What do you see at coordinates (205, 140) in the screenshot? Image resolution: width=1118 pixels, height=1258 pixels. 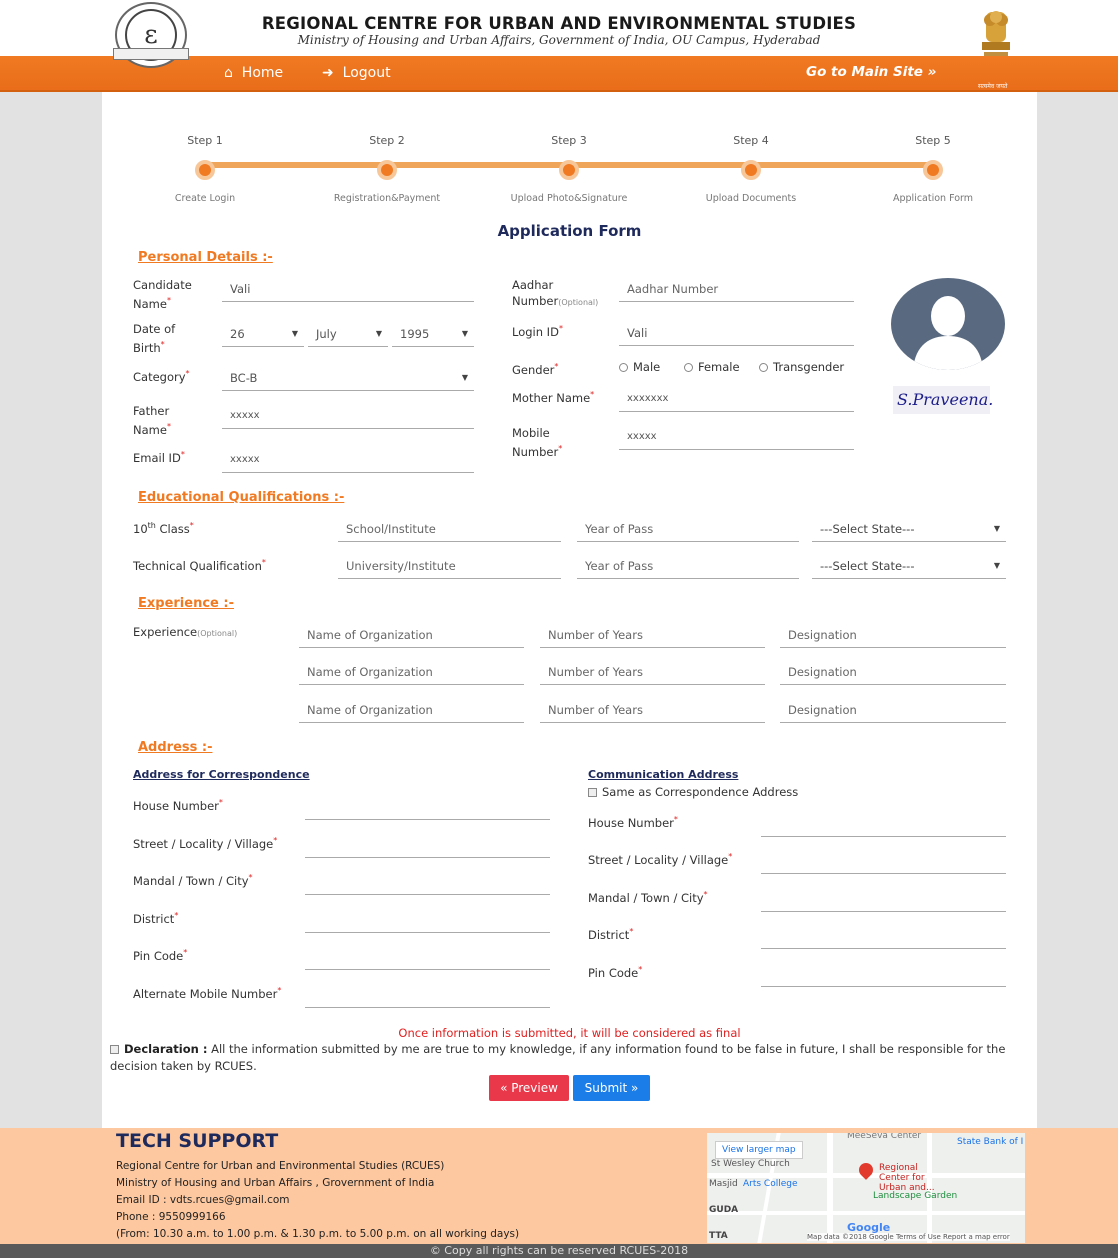 I see `step-label: Step 1` at bounding box center [205, 140].